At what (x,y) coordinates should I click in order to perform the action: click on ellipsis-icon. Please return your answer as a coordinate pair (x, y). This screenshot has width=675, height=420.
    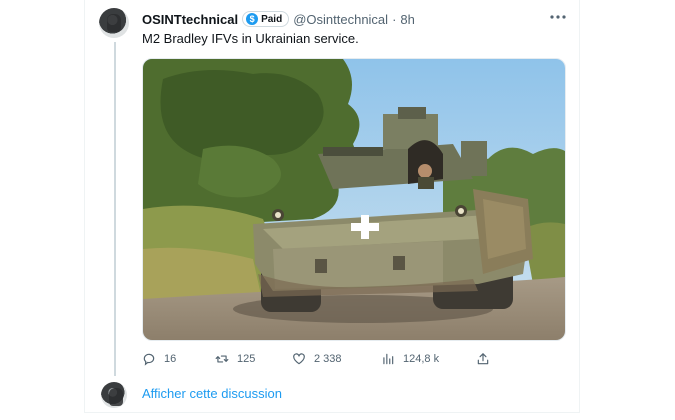
    Looking at the image, I should click on (558, 17).